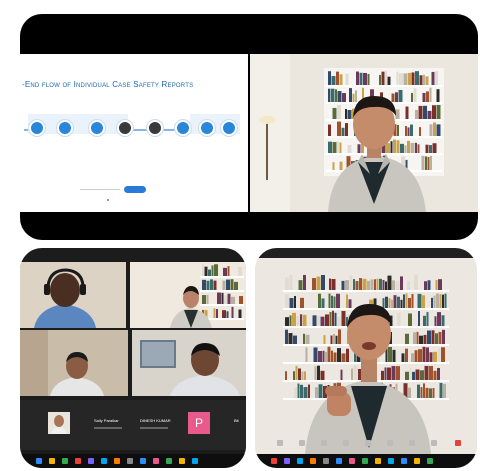 The width and height of the screenshot is (480, 471). I want to click on slide-button, so click(135, 189).